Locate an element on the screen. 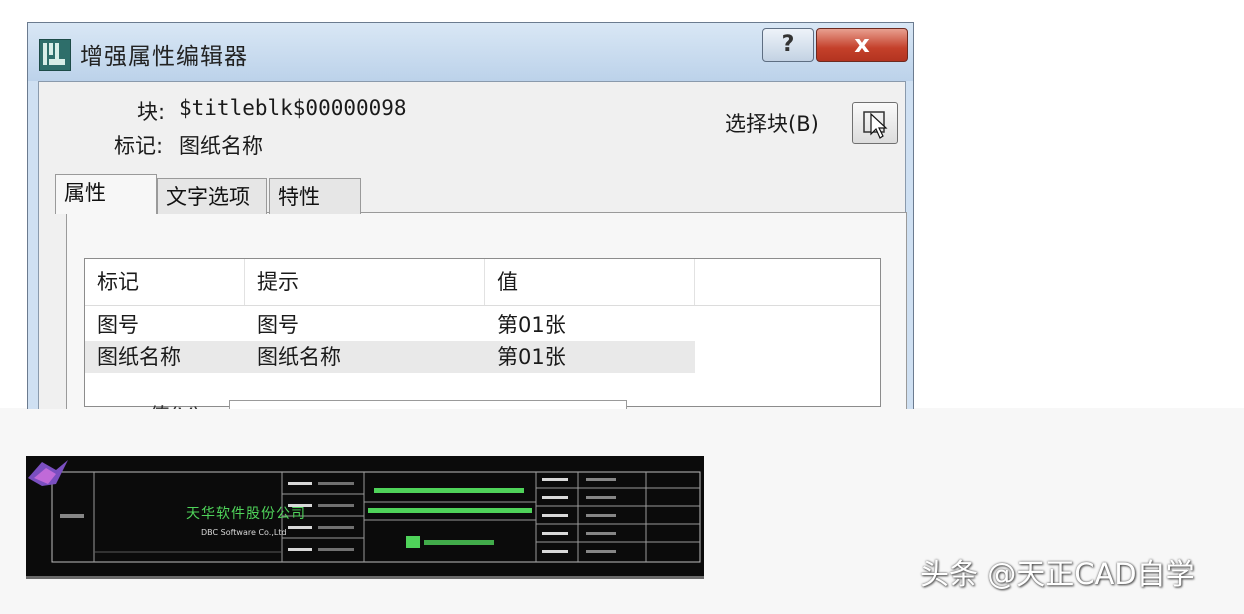 The width and height of the screenshot is (1244, 614). table-row-selected: 图纸名称 图纸名称 第01张 is located at coordinates (390, 357).